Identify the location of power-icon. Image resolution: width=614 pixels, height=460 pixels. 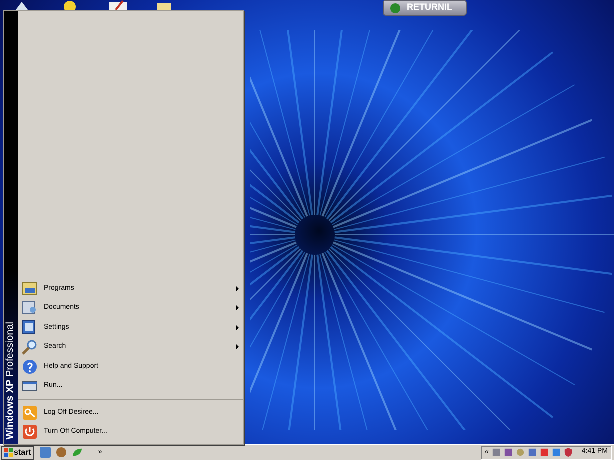
(30, 432).